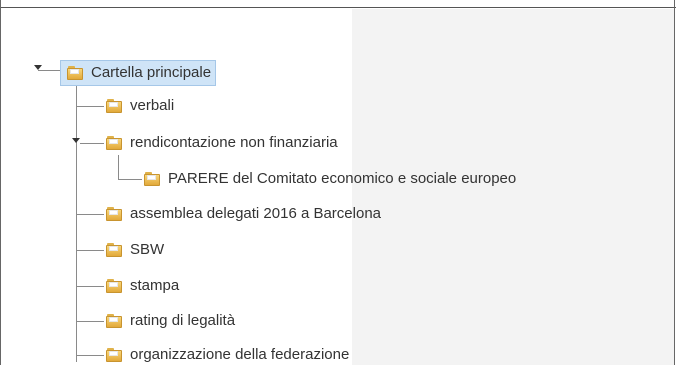 This screenshot has height=365, width=676. What do you see at coordinates (234, 142) in the screenshot?
I see `tree-node-label: rendicontazione non finanziaria` at bounding box center [234, 142].